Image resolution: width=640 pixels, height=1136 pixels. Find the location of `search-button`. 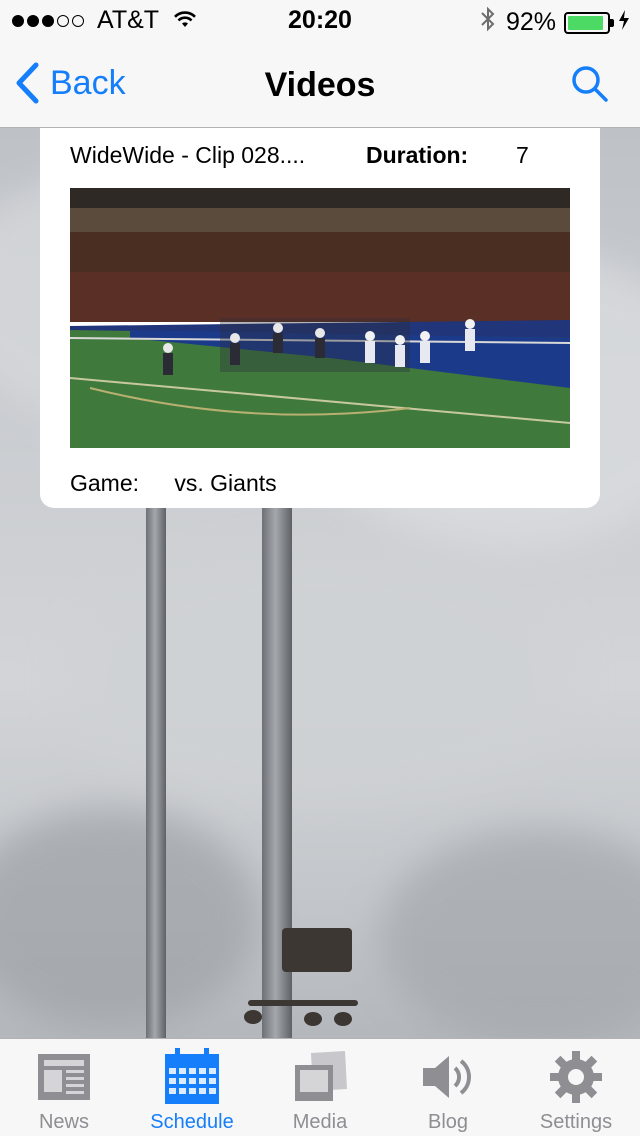

search-button is located at coordinates (590, 86).